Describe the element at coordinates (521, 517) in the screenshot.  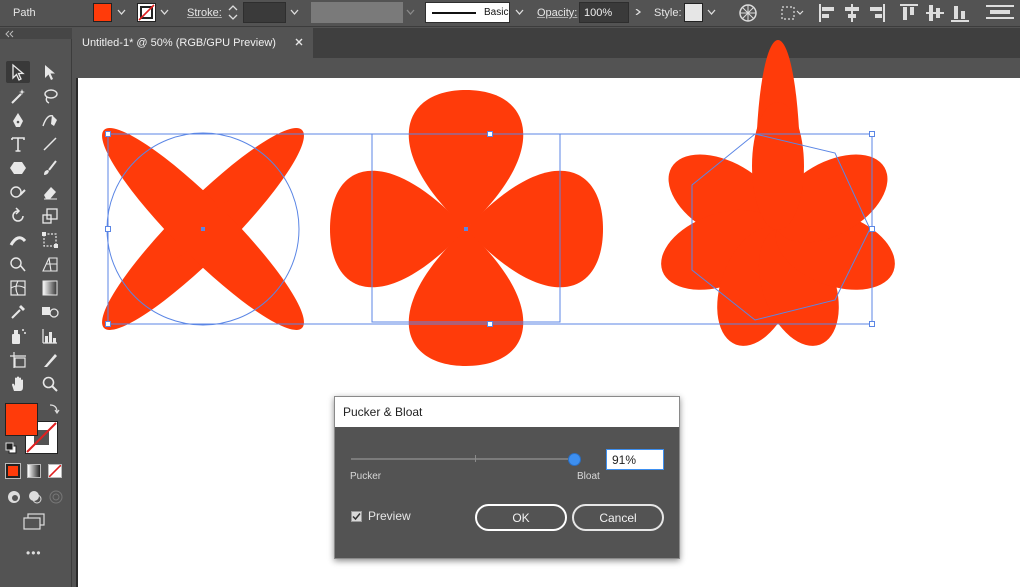
I see `ok-button: OK` at that location.